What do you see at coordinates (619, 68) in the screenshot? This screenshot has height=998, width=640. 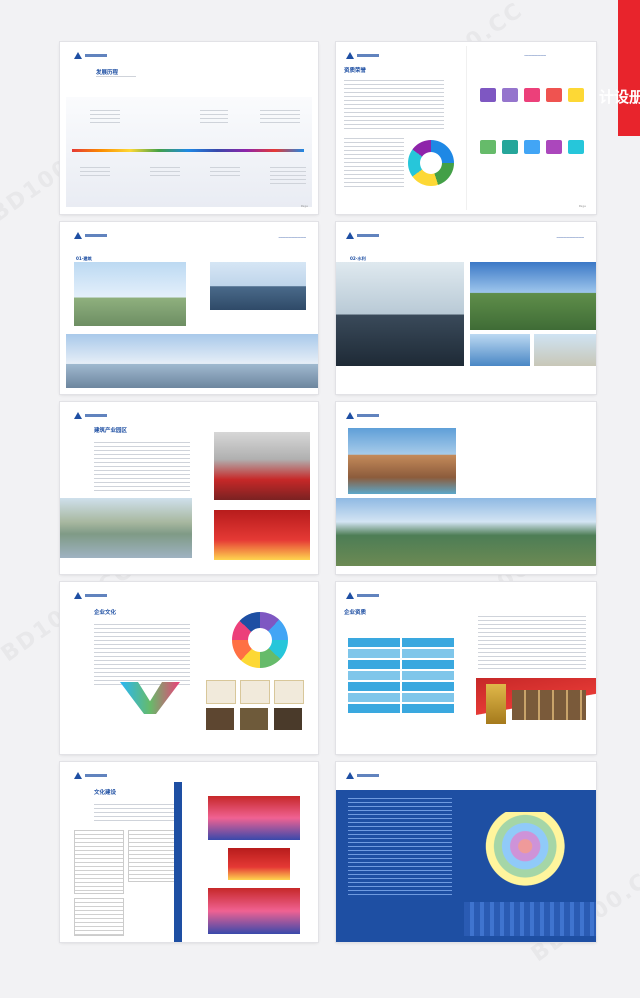 I see `design-badge: 画 册 设 计` at bounding box center [619, 68].